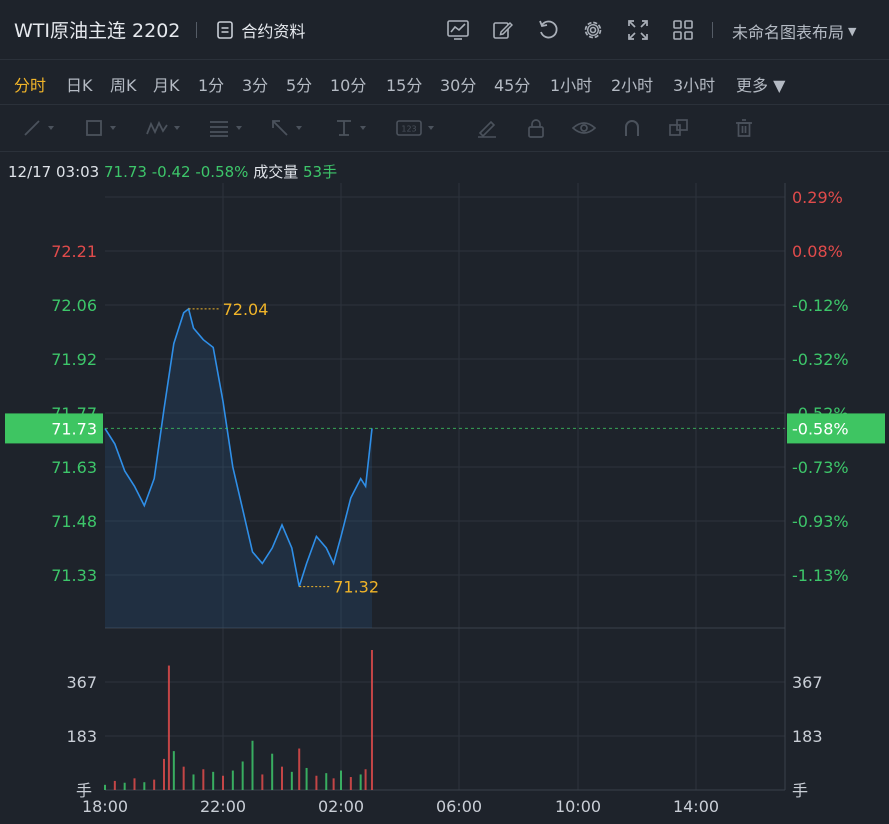 The width and height of the screenshot is (889, 824). Describe the element at coordinates (81, 736) in the screenshot. I see `volume-tick-label: 183` at that location.